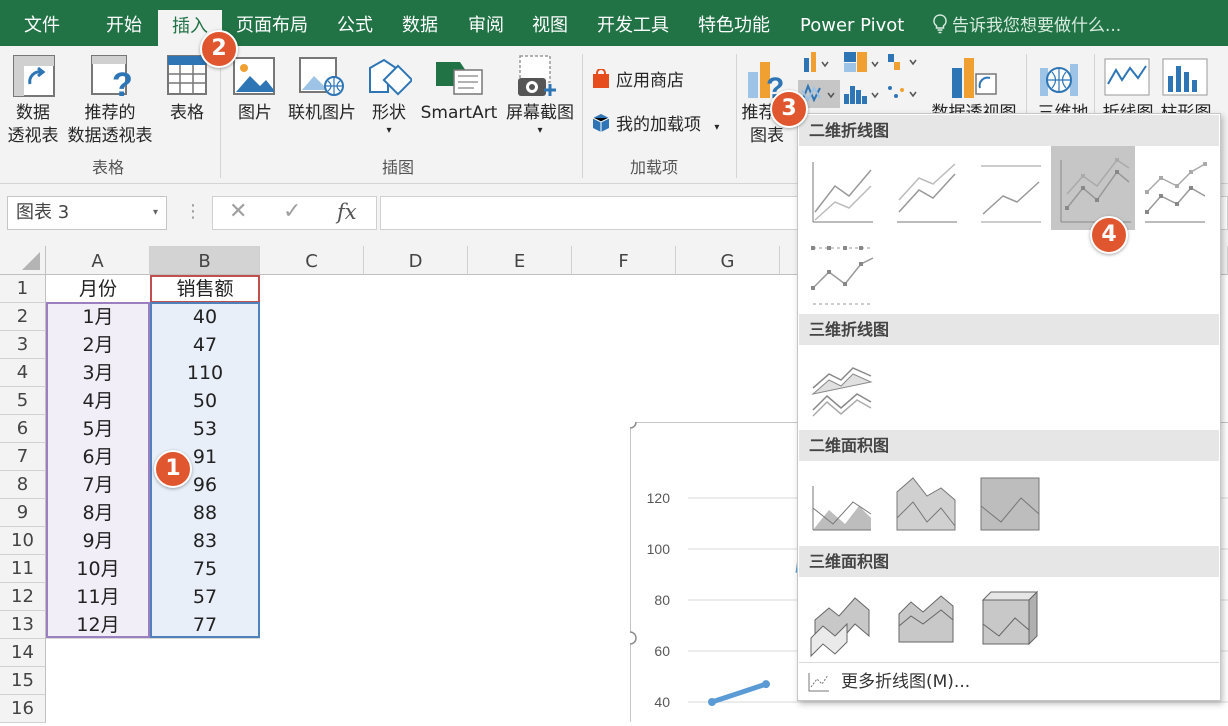  I want to click on row-header: 13, so click(23, 625).